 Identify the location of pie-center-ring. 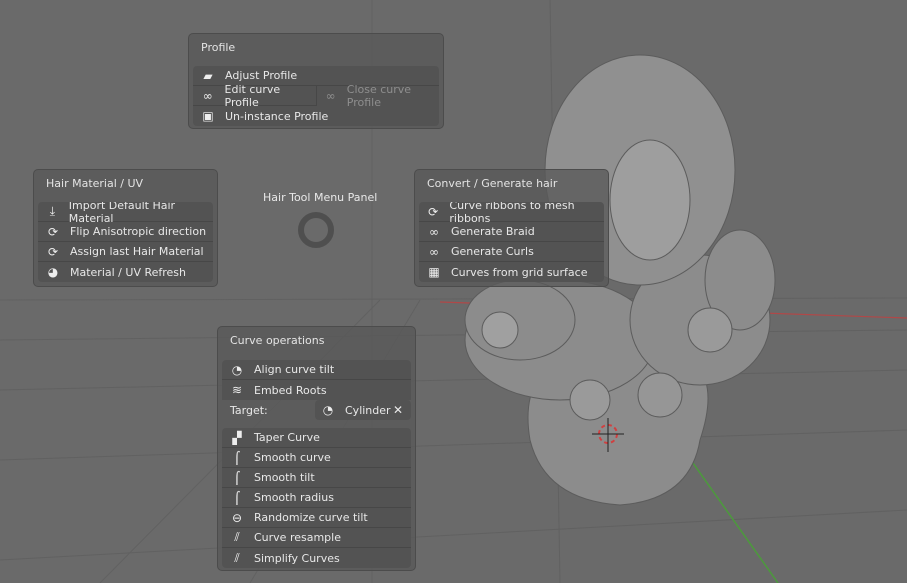
(316, 230).